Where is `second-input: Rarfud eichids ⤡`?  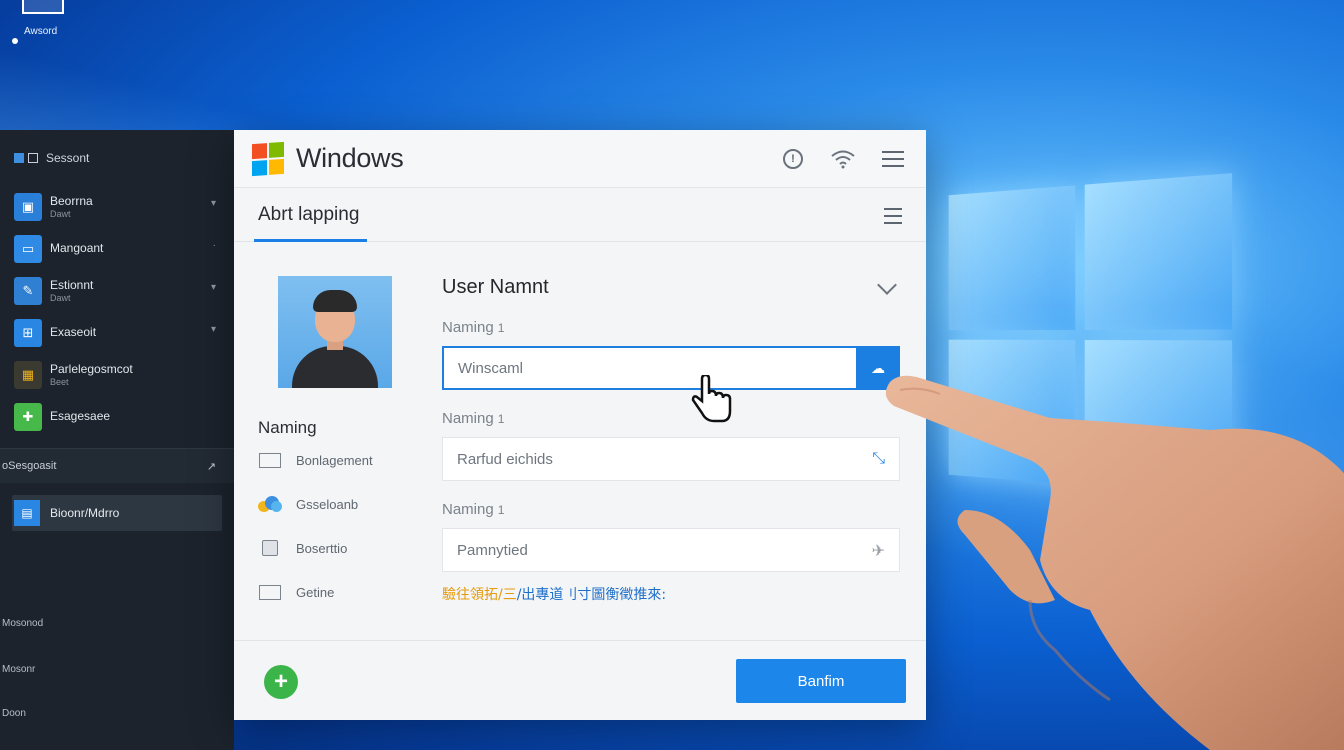
second-input: Rarfud eichids ⤡ is located at coordinates (671, 459).